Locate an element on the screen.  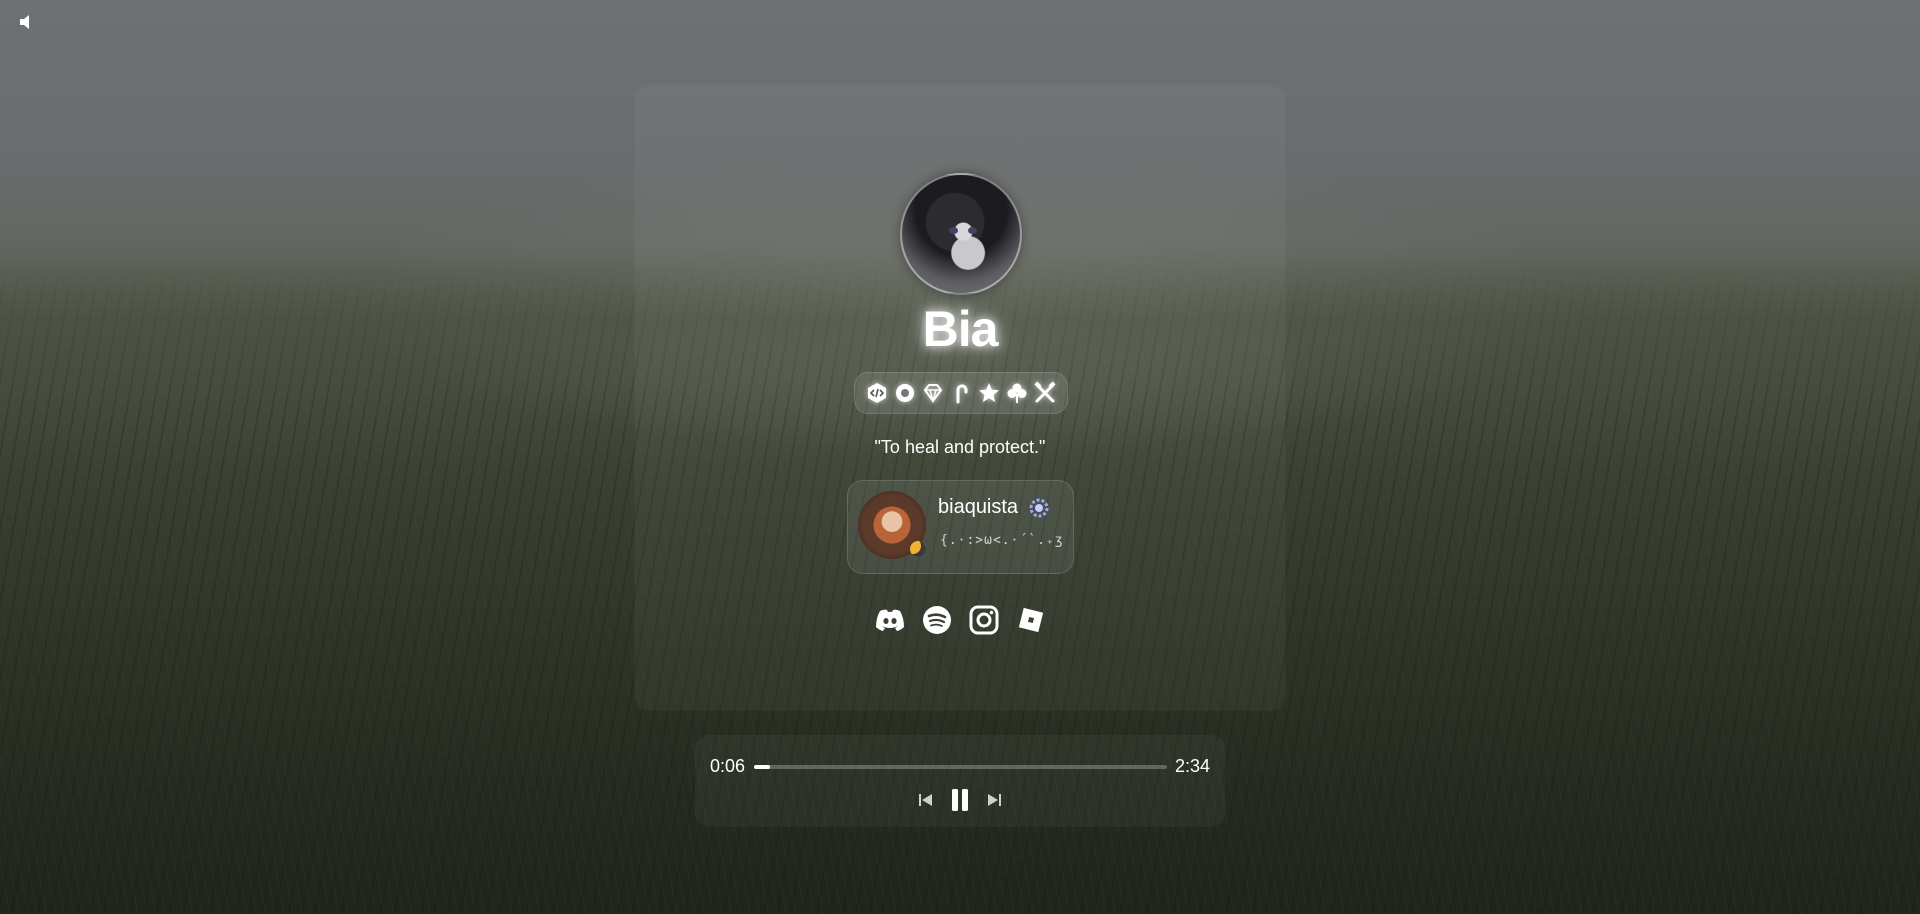
progress-fill is located at coordinates (762, 767).